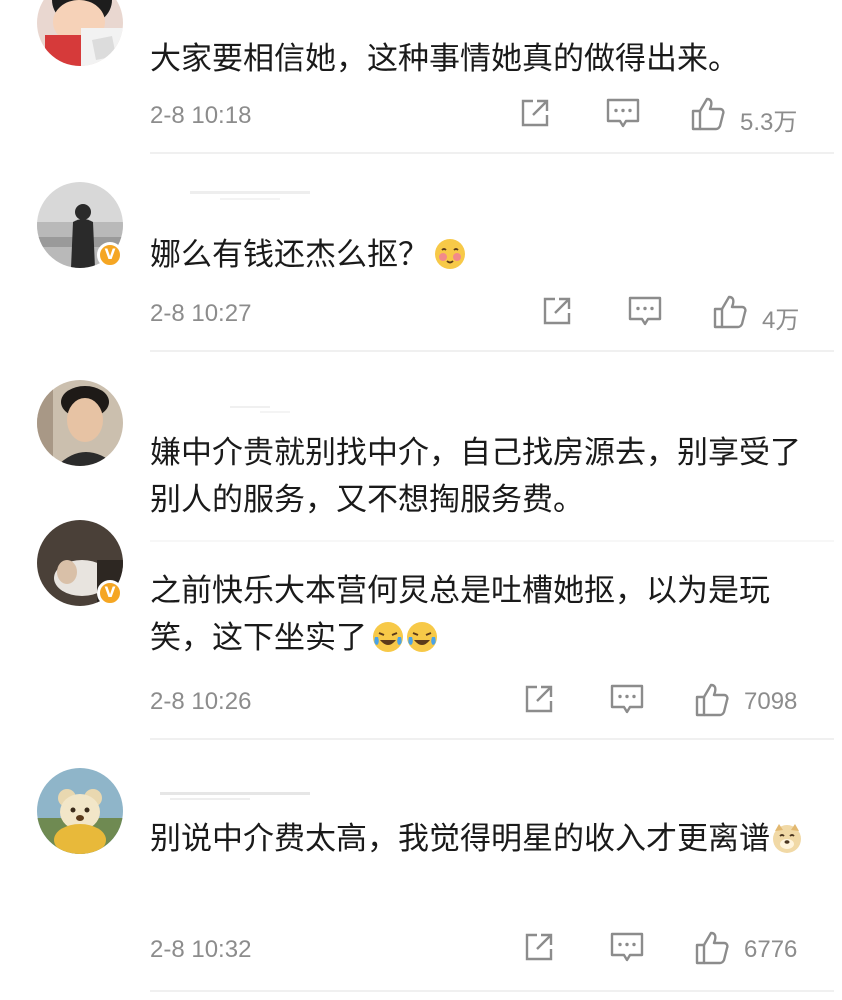  I want to click on comment-text: 嫌中介贵就别找中介，自己找房源去，别享受了别人的服务，又不想掏服务费。, so click(475, 476).